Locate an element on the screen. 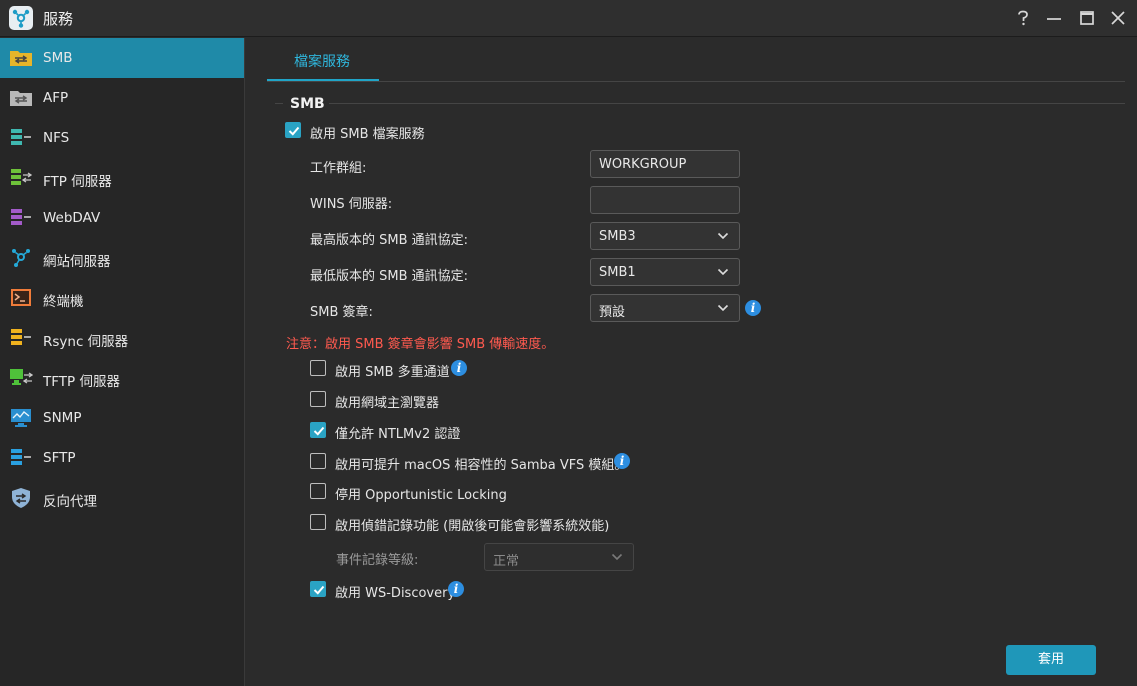  min-protocol-label: 最低版本的 SMB 通訊協定: is located at coordinates (389, 276).